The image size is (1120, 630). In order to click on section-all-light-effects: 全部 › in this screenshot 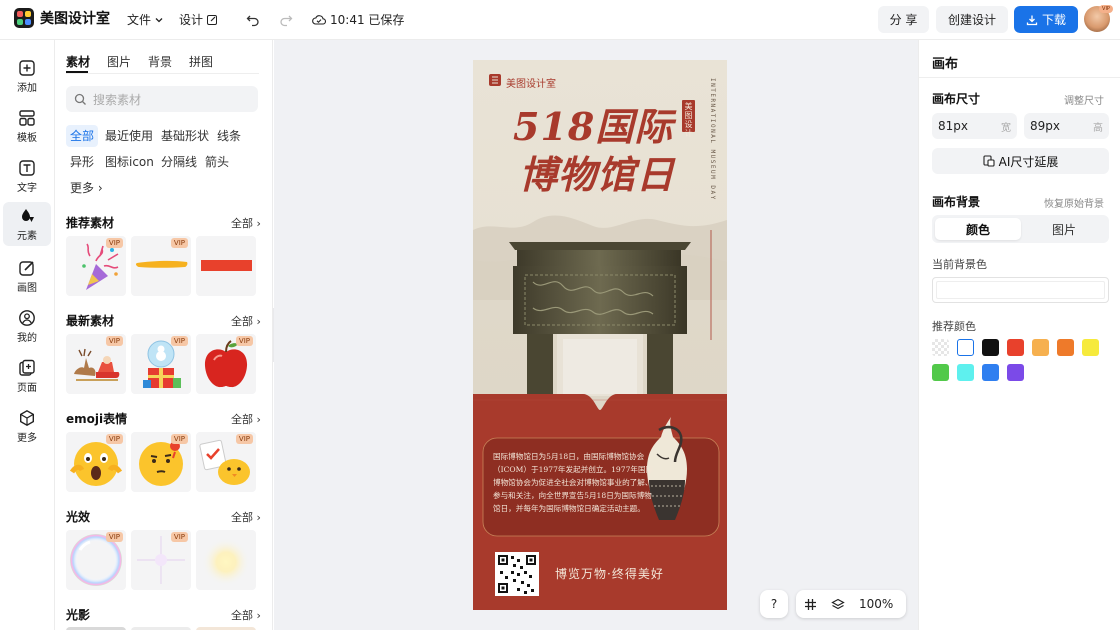, I will do `click(246, 517)`.